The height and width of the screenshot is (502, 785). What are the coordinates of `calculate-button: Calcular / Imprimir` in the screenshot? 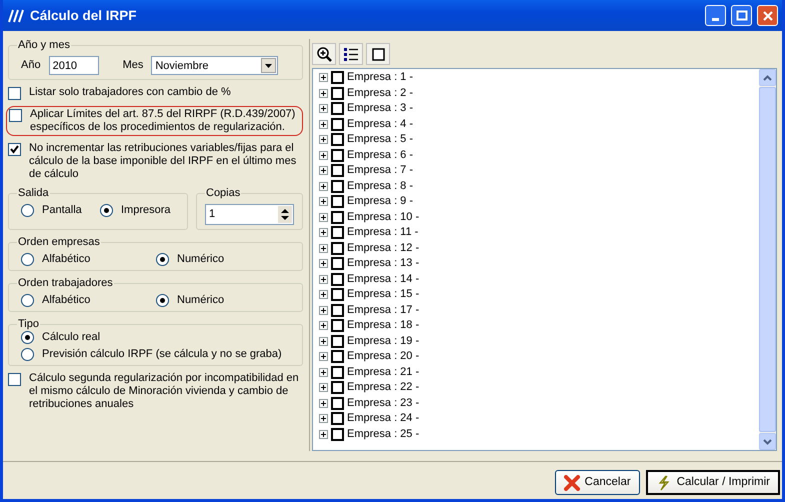 It's located at (713, 482).